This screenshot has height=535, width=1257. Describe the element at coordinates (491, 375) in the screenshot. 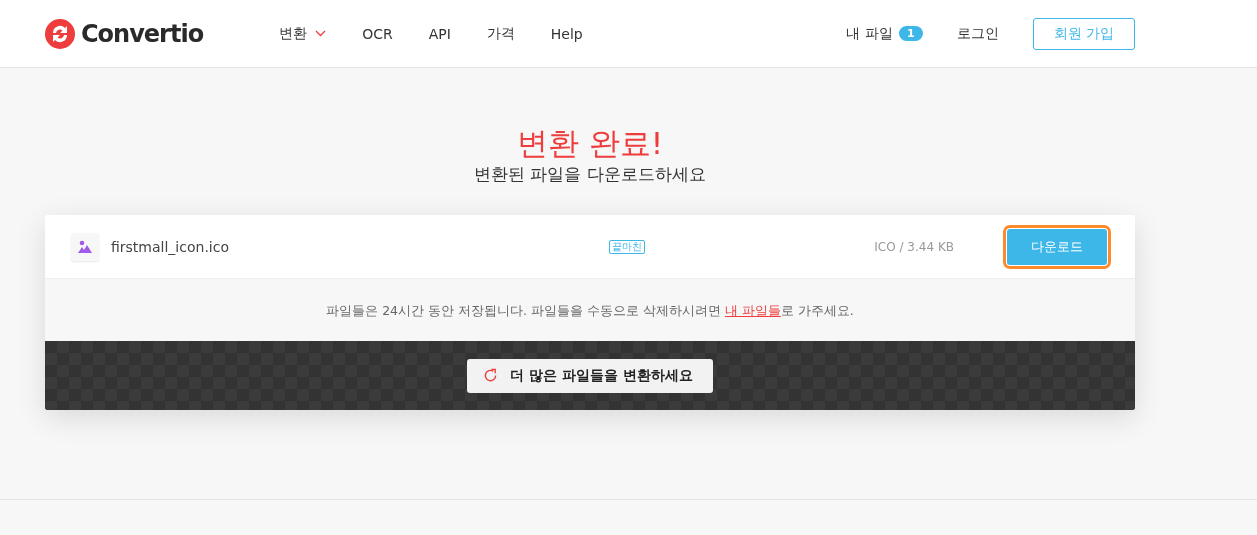

I see `refresh-icon` at that location.